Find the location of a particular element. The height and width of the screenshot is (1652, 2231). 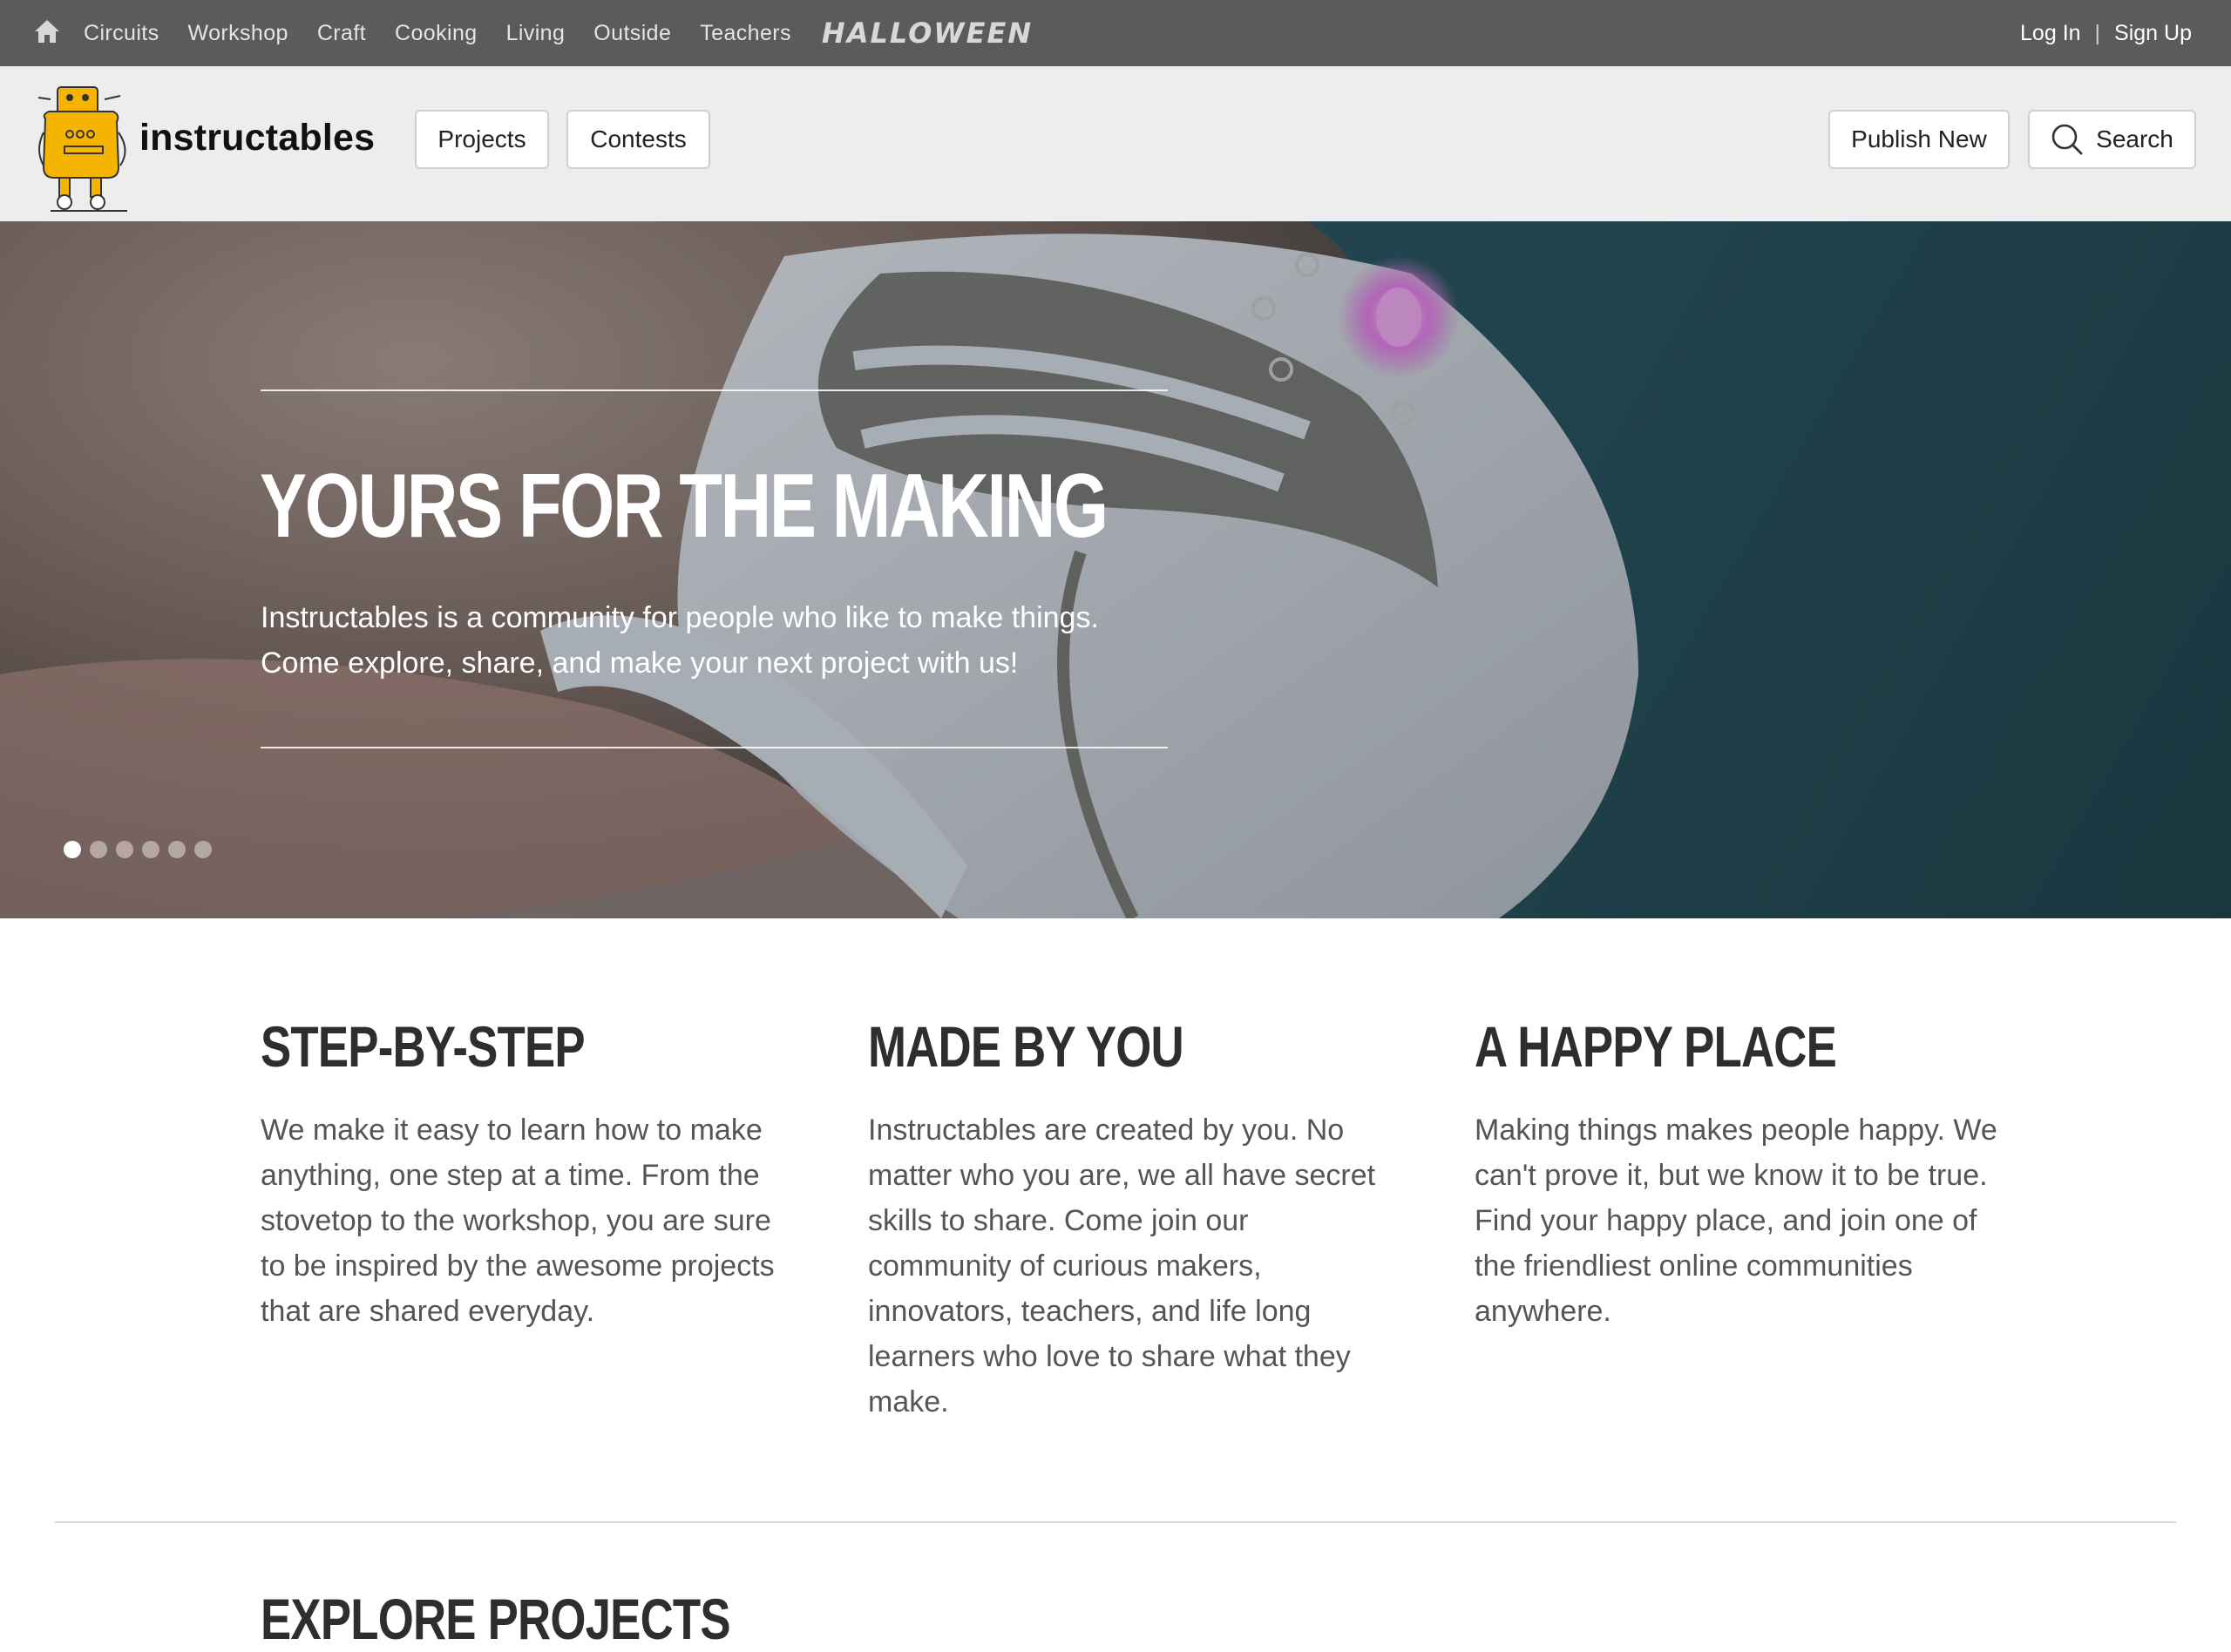

logo-text: instructables is located at coordinates (257, 138).